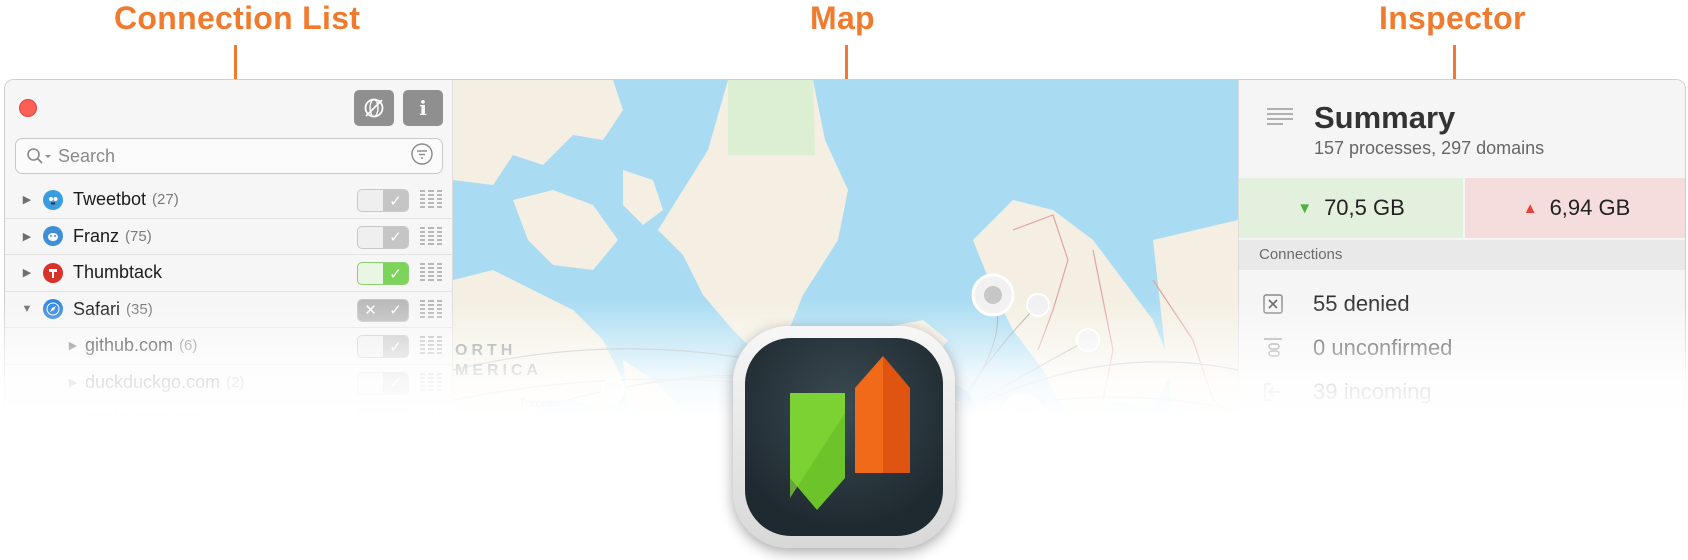 The width and height of the screenshot is (1688, 560). I want to click on map-toggle-button, so click(374, 108).